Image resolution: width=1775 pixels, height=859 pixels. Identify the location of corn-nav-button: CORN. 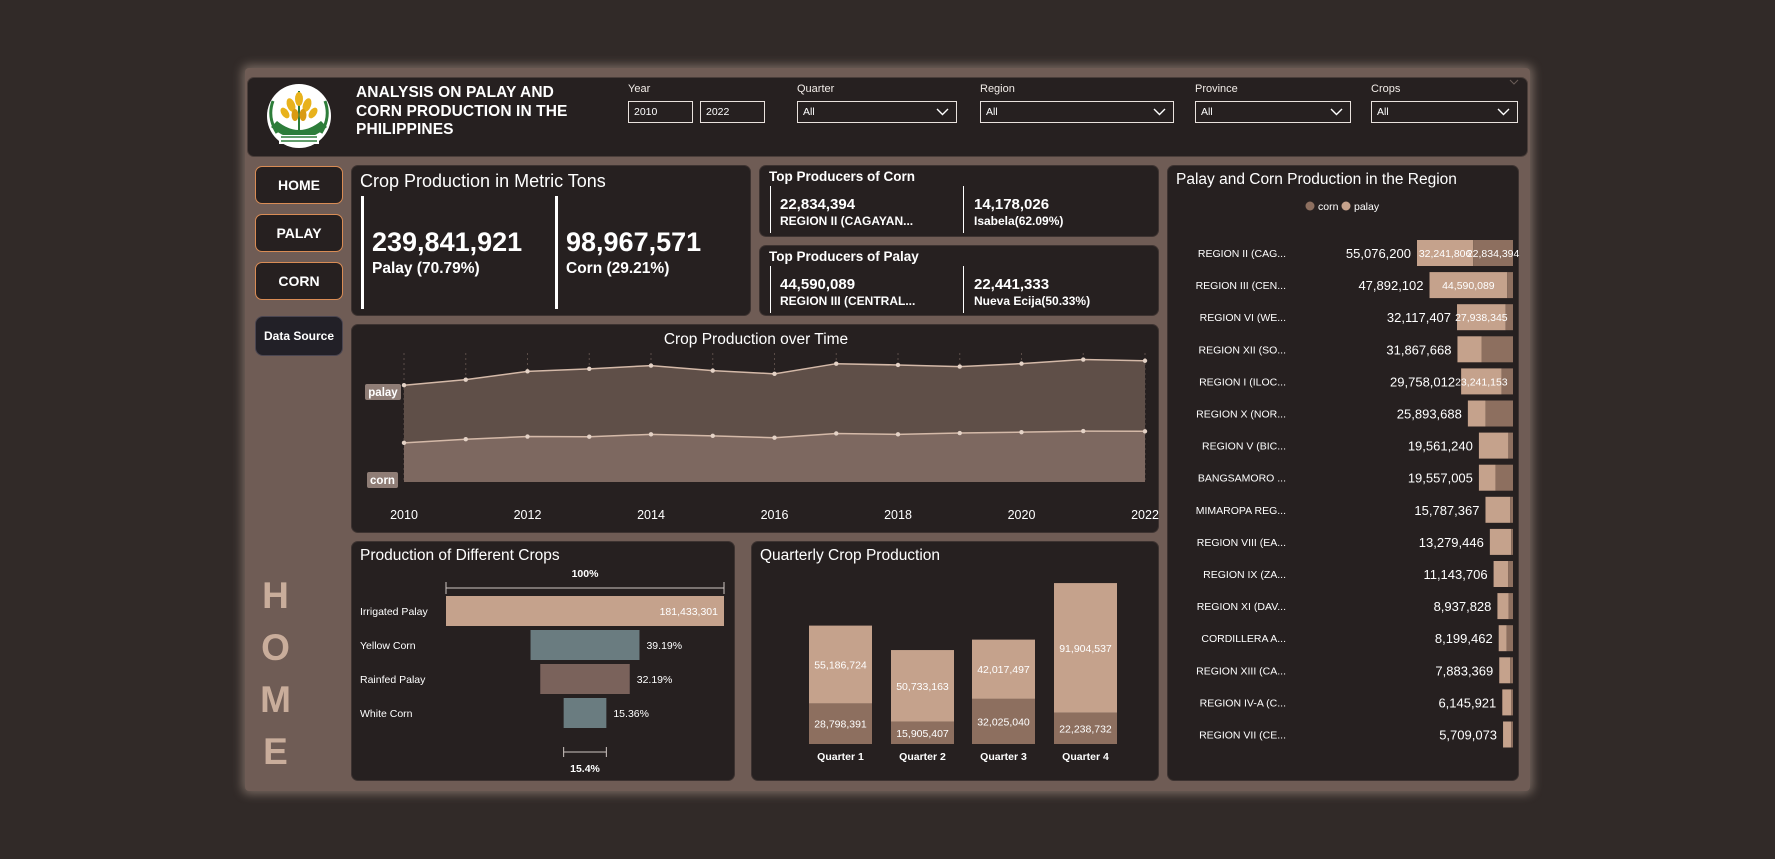
(299, 281).